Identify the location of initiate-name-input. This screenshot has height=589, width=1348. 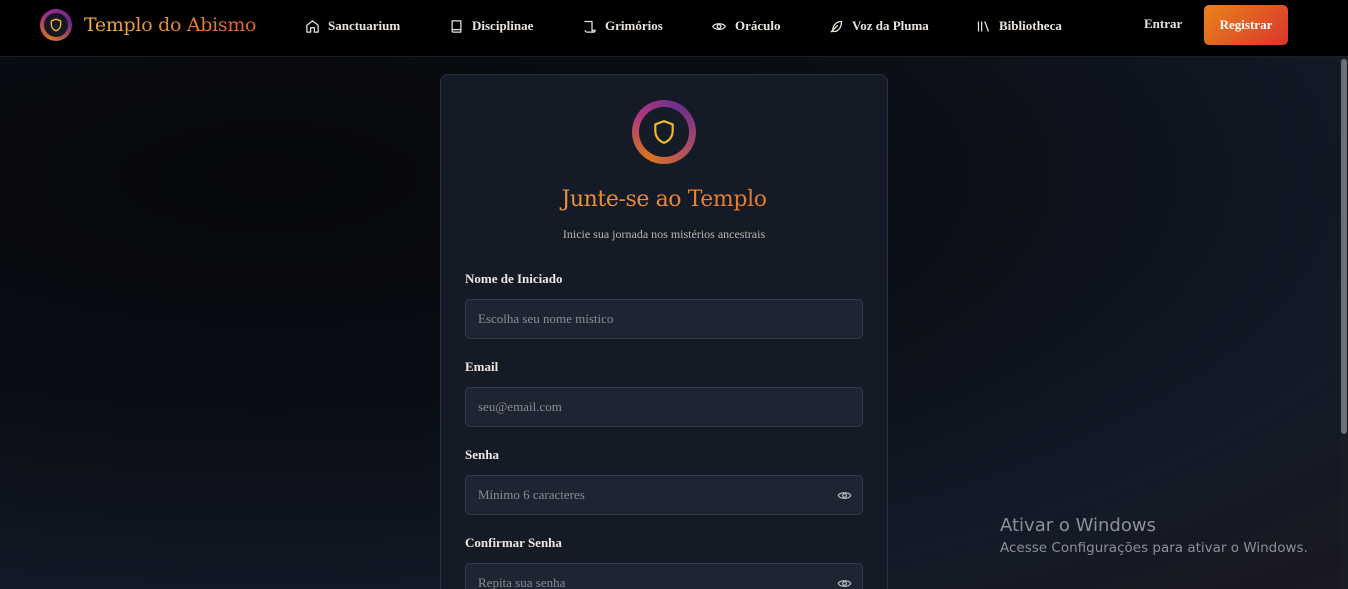
(664, 319).